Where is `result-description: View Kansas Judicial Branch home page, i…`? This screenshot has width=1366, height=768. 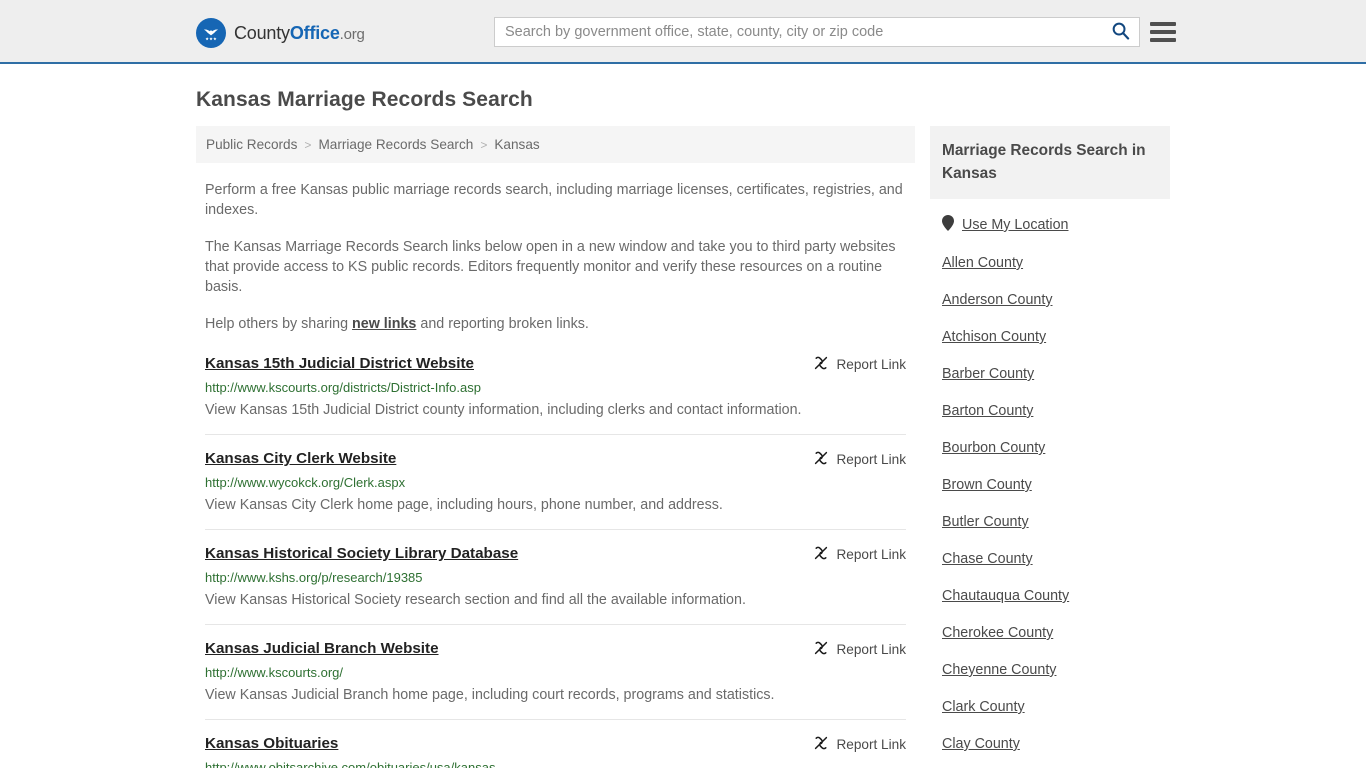
result-description: View Kansas Judicial Branch home page, i… is located at coordinates (490, 695).